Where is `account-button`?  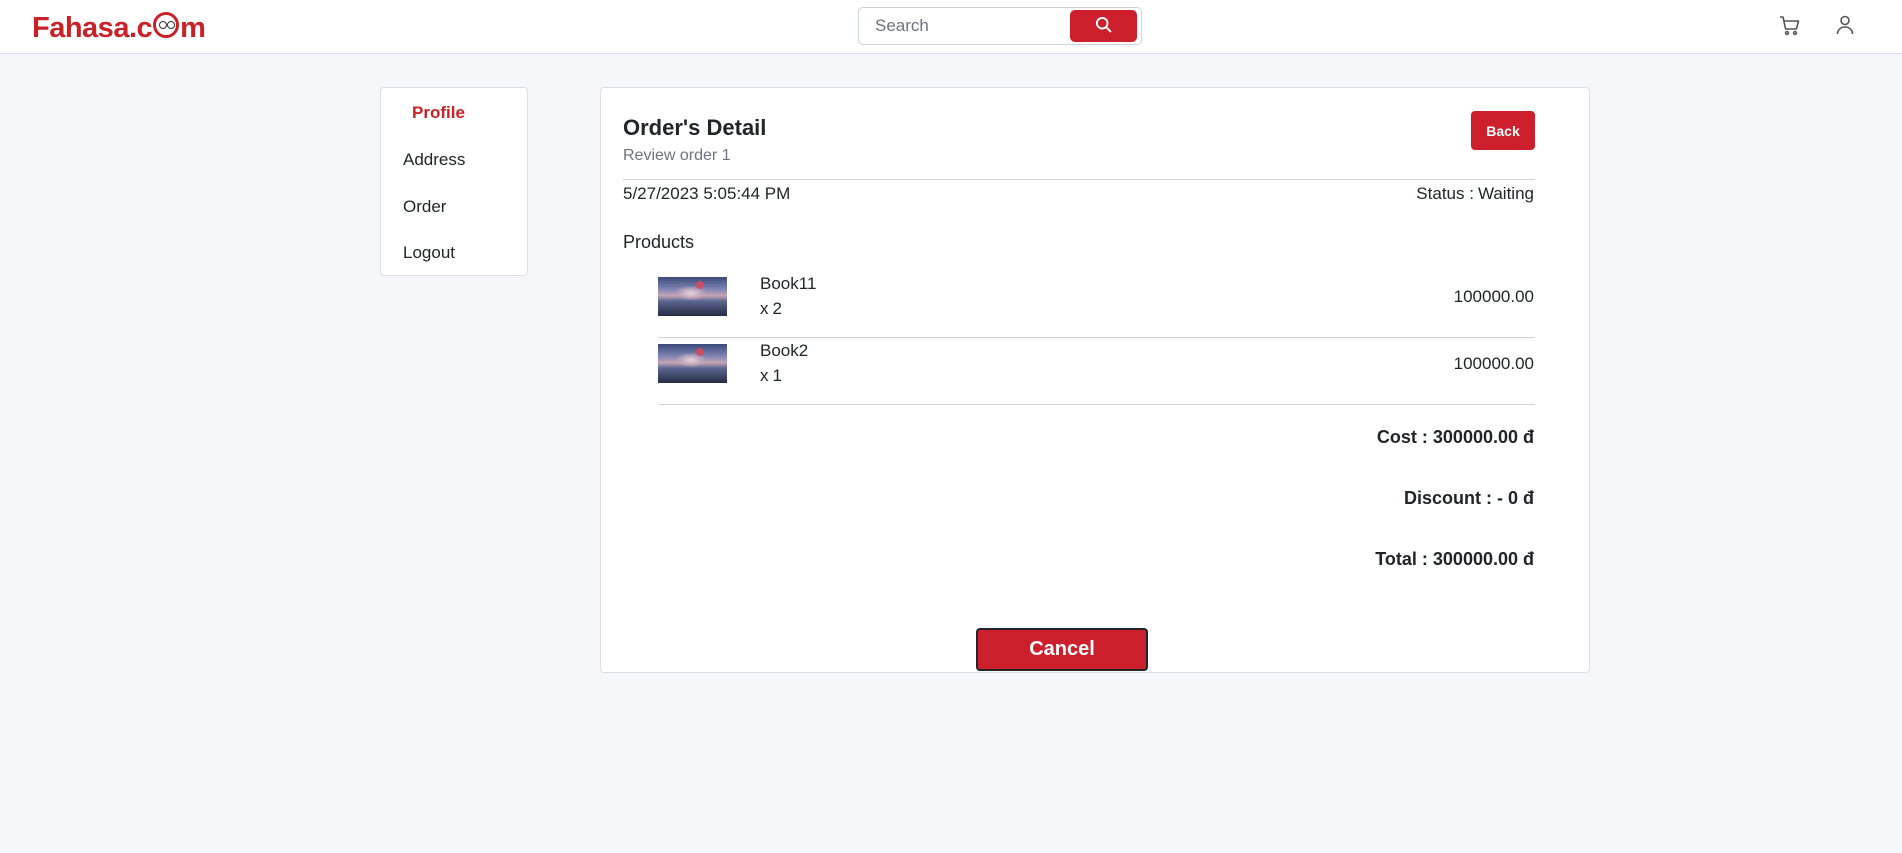
account-button is located at coordinates (1845, 27).